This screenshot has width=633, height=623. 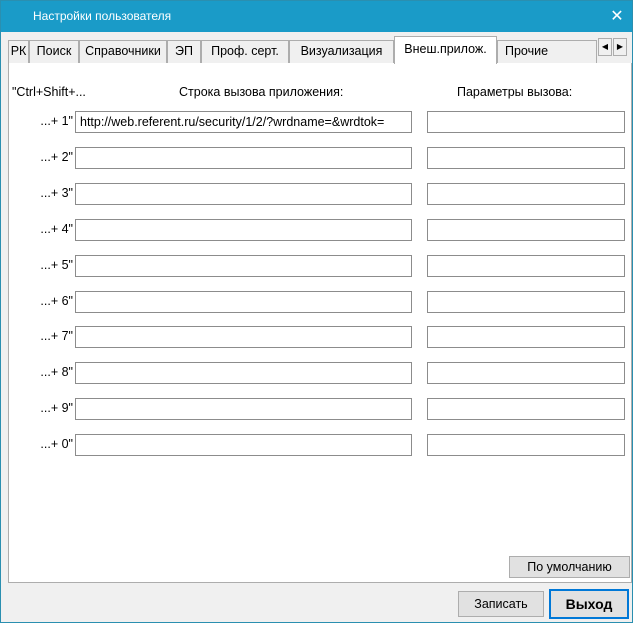 What do you see at coordinates (56, 157) in the screenshot?
I see `hotkey-row-label: ...+ 2"` at bounding box center [56, 157].